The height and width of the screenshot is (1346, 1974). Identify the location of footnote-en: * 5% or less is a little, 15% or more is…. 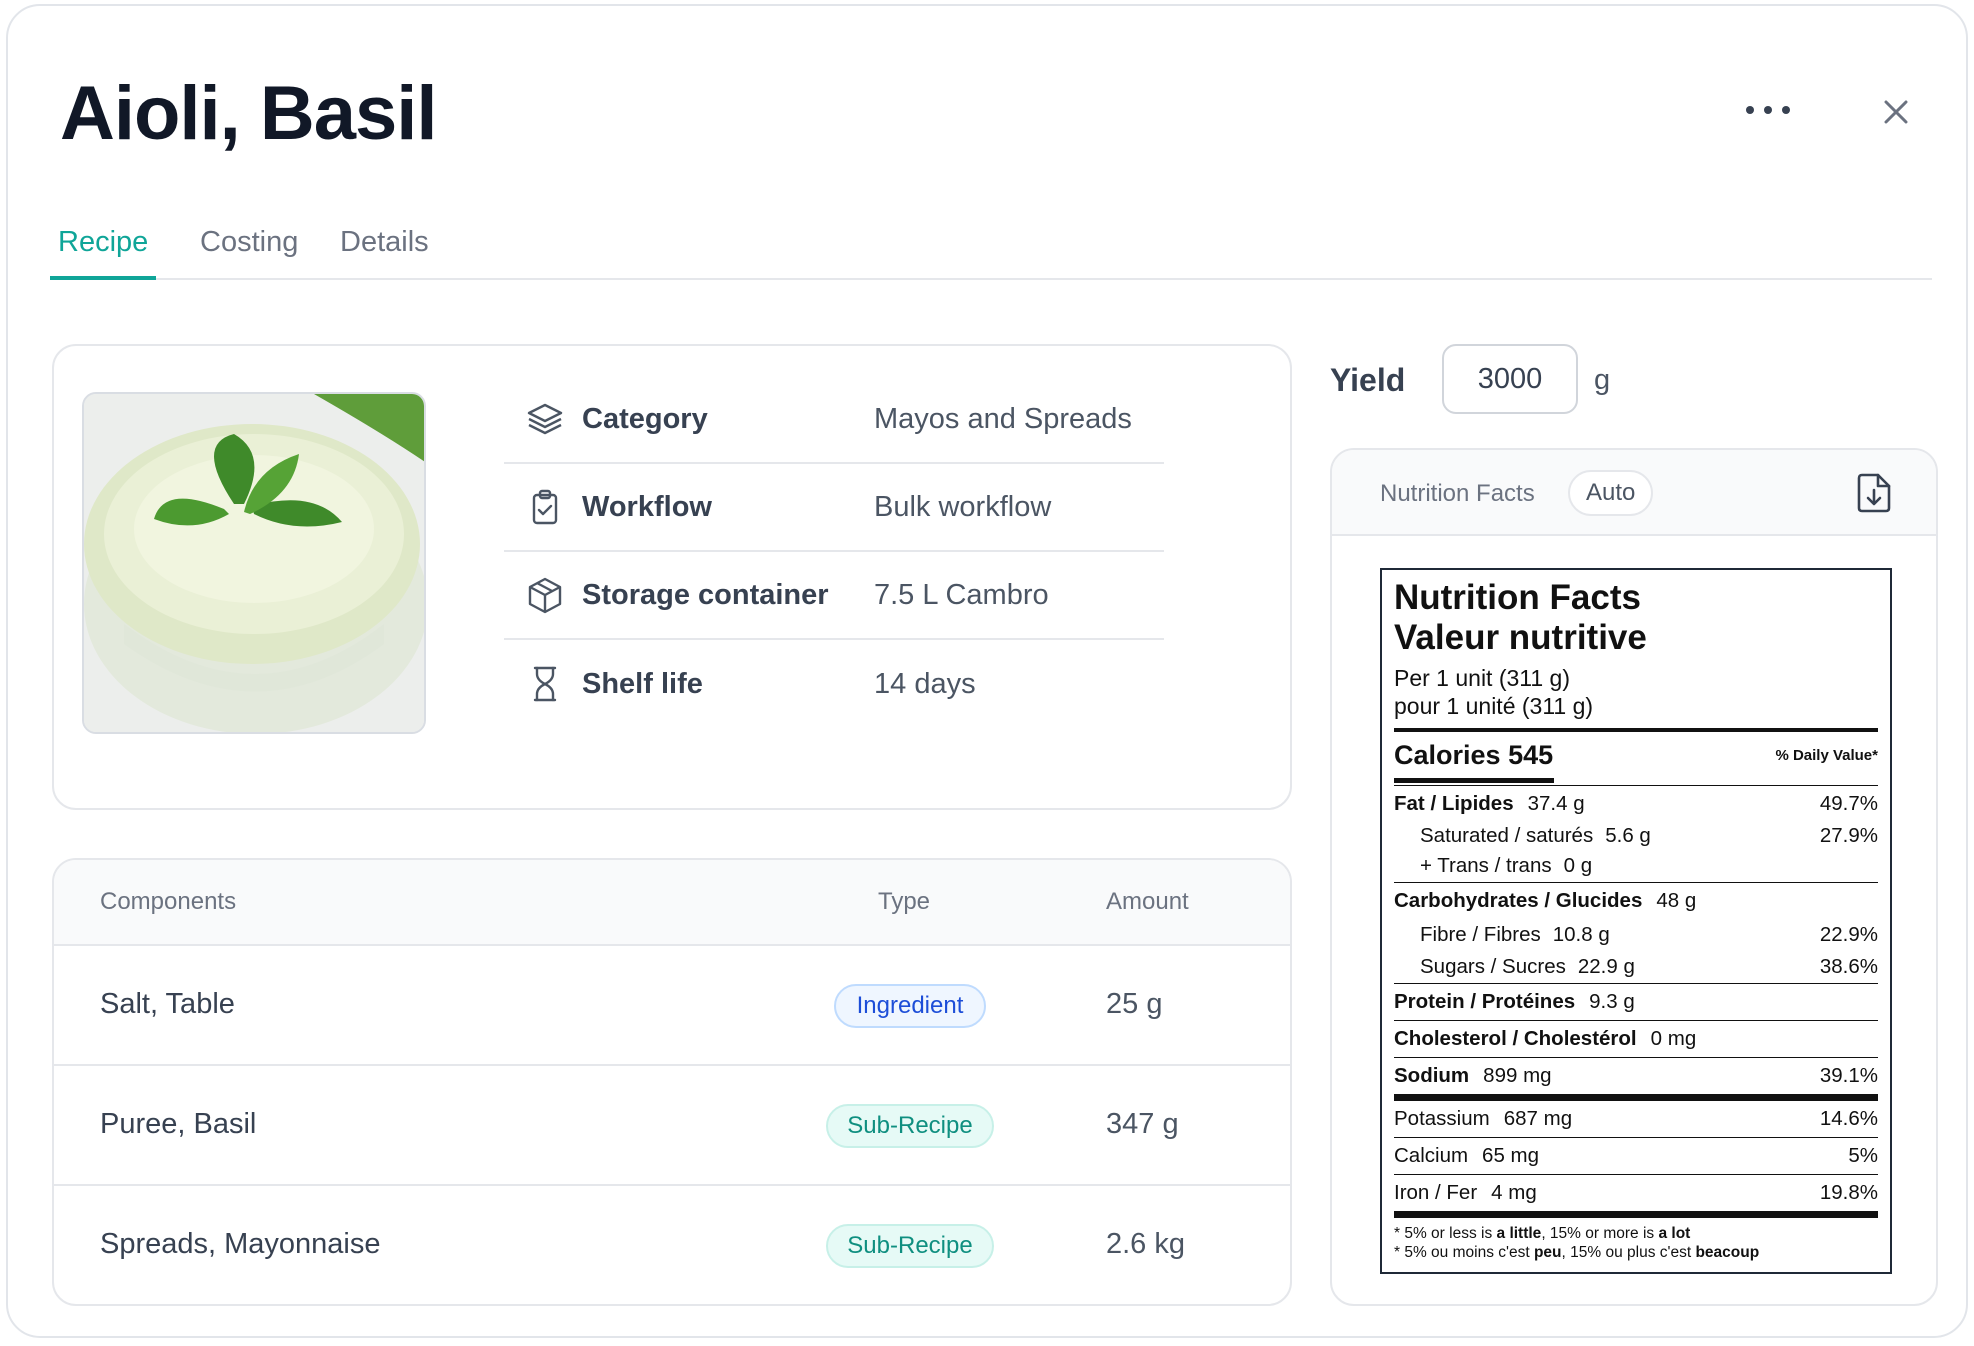
(1542, 1233).